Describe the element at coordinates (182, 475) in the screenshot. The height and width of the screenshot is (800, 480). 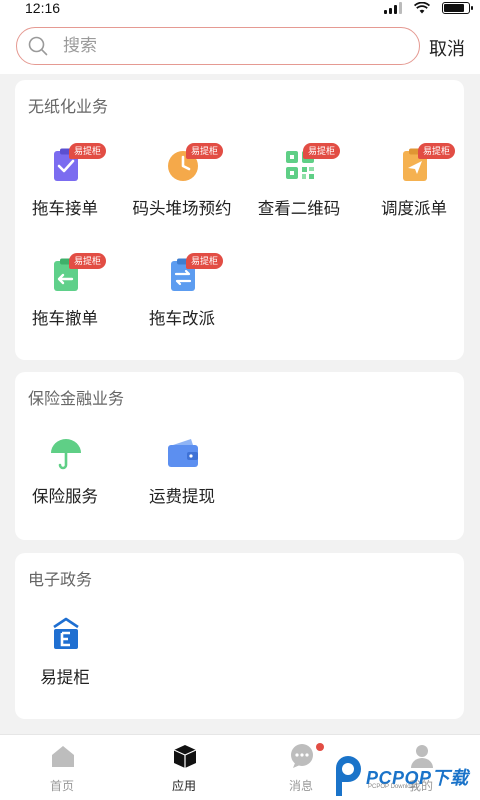
I see `tile-freight-withdraw: 运费提现` at that location.